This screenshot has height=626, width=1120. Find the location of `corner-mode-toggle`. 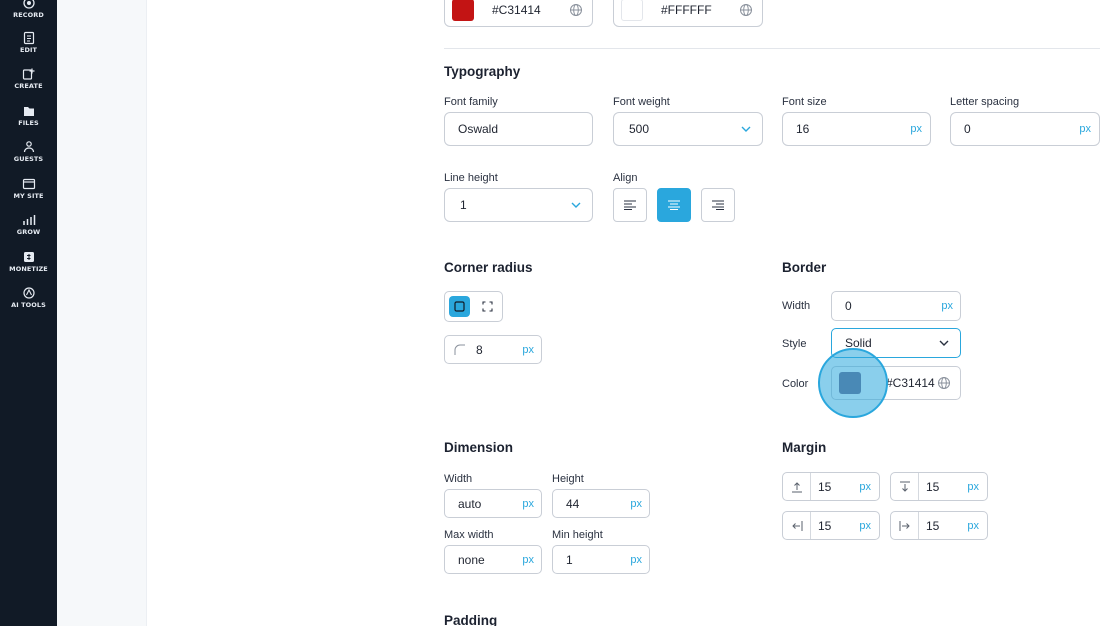

corner-mode-toggle is located at coordinates (473, 306).